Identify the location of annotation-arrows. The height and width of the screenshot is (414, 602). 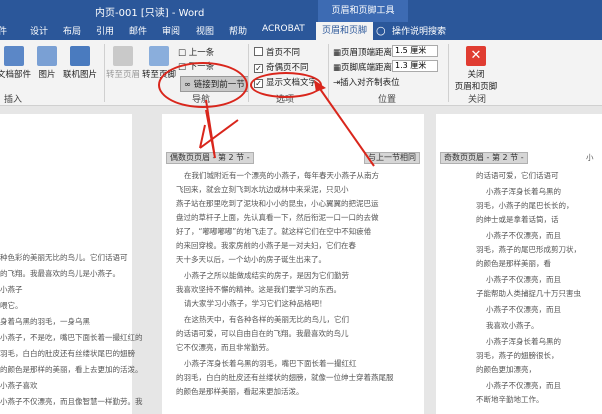
(287, 123).